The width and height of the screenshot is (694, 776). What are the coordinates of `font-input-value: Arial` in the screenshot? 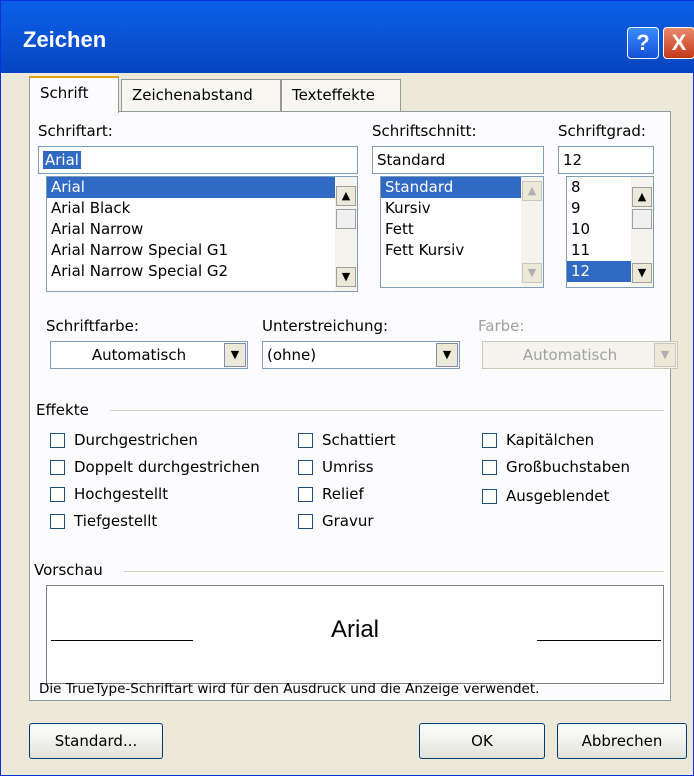 It's located at (62, 160).